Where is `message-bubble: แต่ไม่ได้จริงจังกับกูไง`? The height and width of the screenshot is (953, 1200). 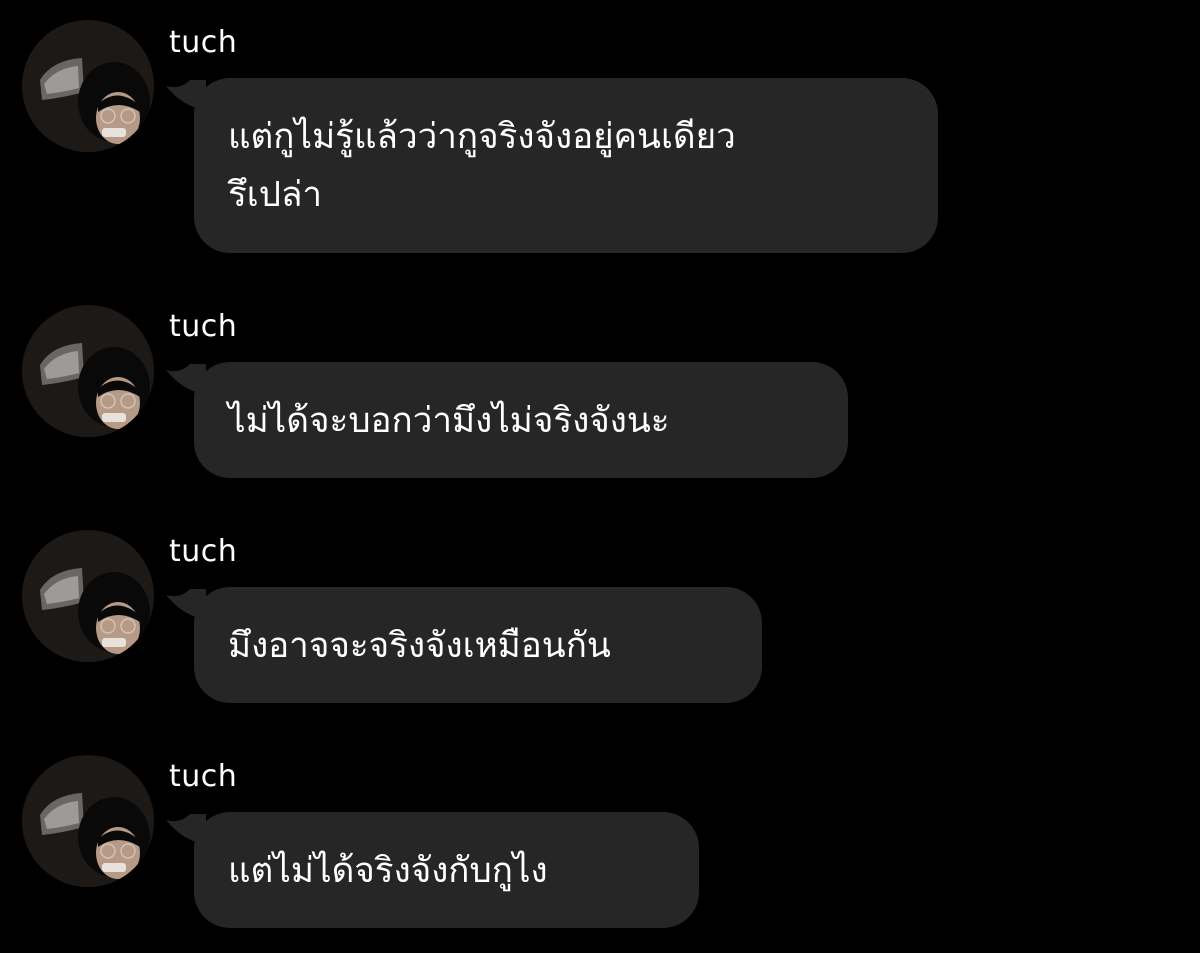 message-bubble: แต่ไม่ได้จริงจังกับกูไง is located at coordinates (446, 870).